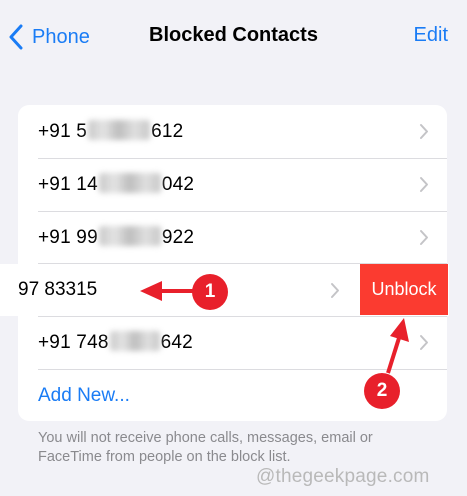 This screenshot has width=467, height=496. I want to click on phone-number: +91 99 922, so click(116, 237).